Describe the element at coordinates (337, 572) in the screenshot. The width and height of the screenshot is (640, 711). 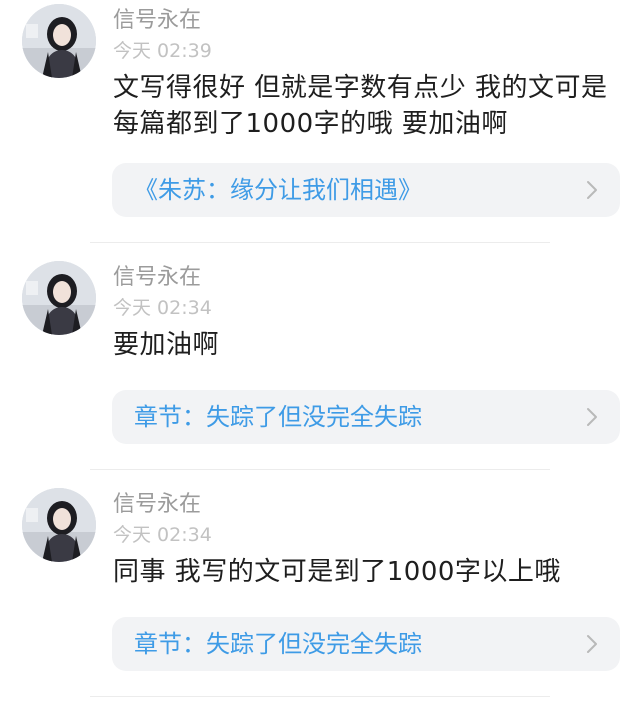
I see `comment-text: 同事 我写的文可是到了1000字以上哦` at that location.